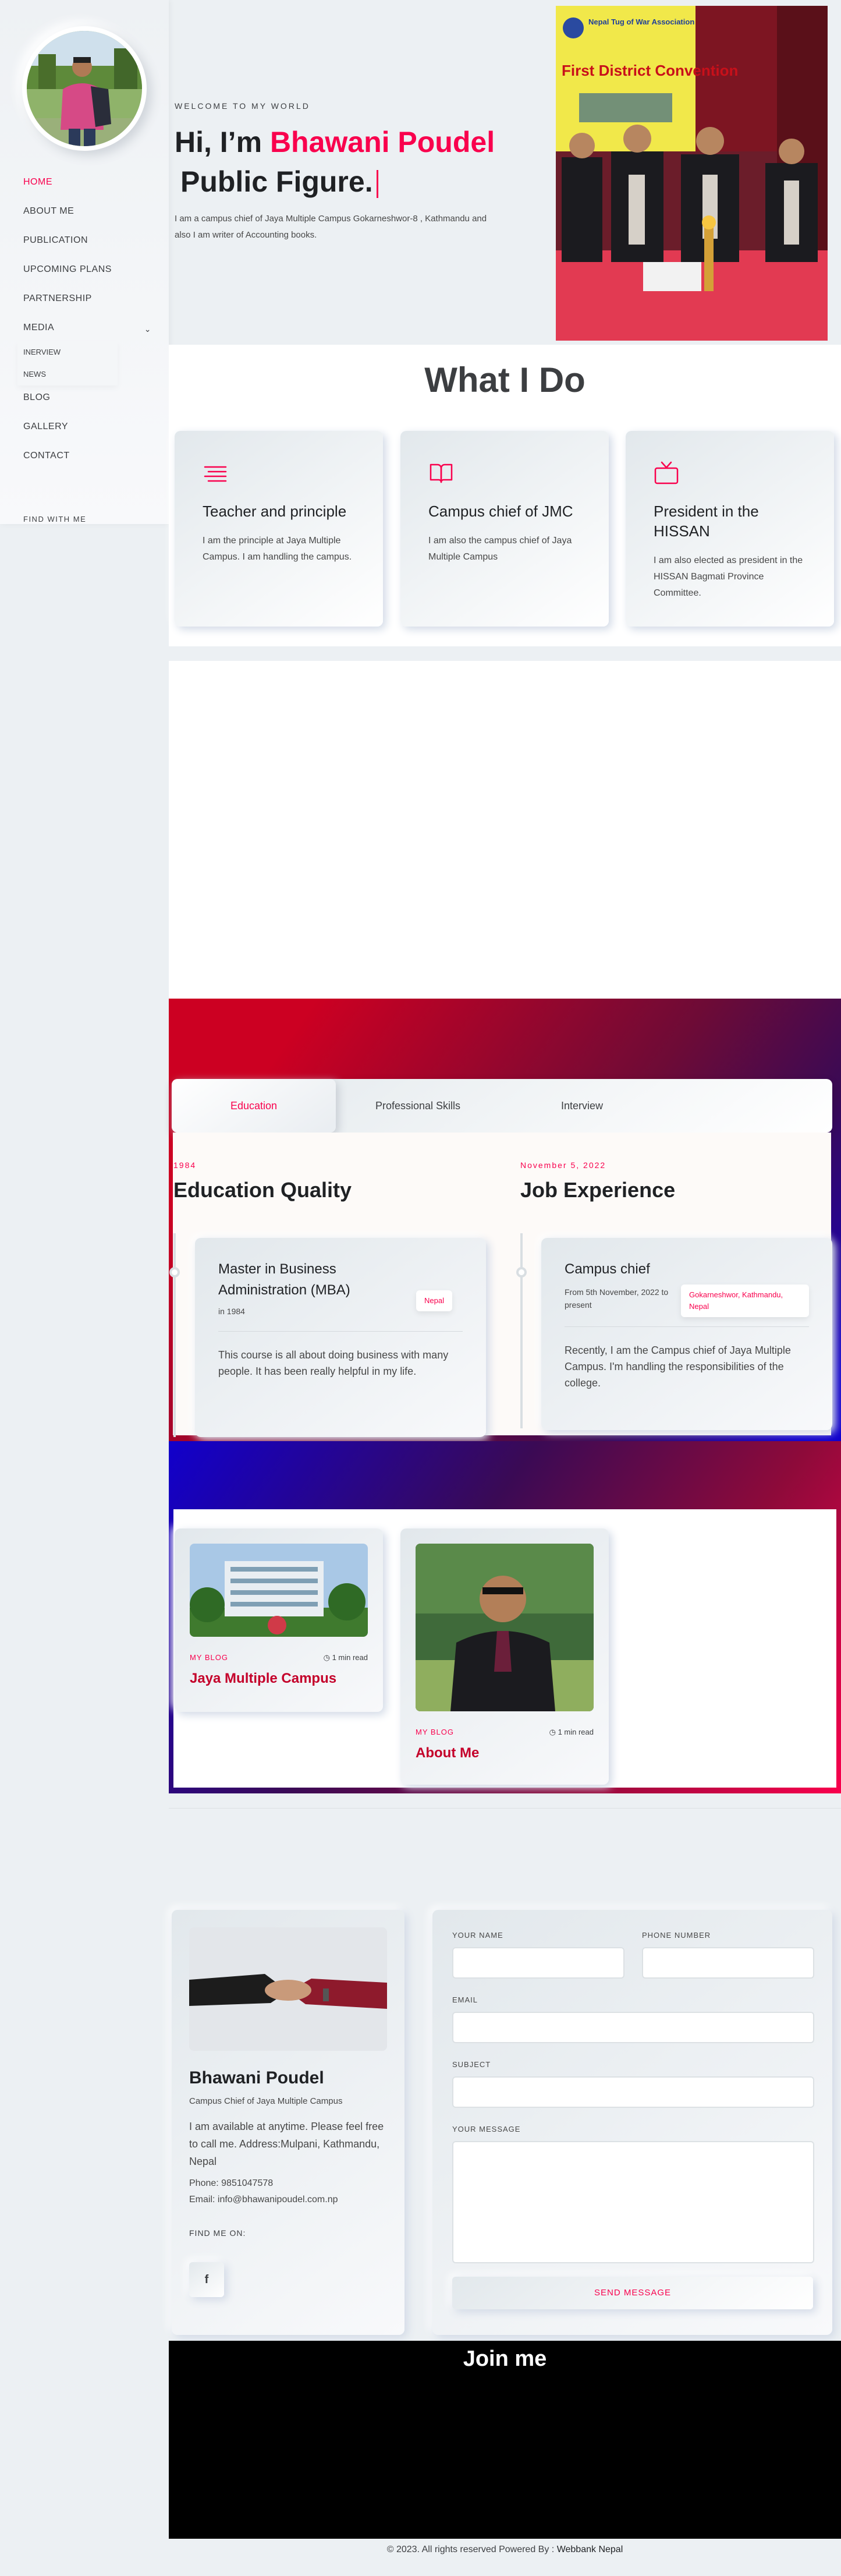  Describe the element at coordinates (745, 1301) in the screenshot. I see `location-badge: Gokarneshwor, Kathmandu, Nepal` at that location.